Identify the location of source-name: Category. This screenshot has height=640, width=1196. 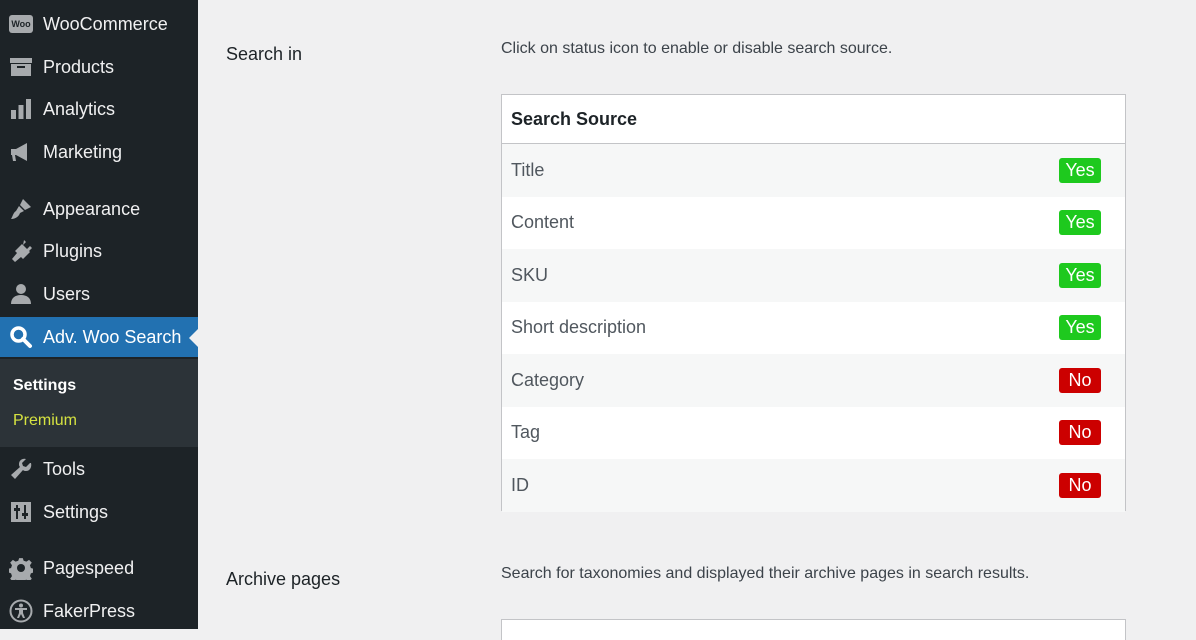
(548, 379).